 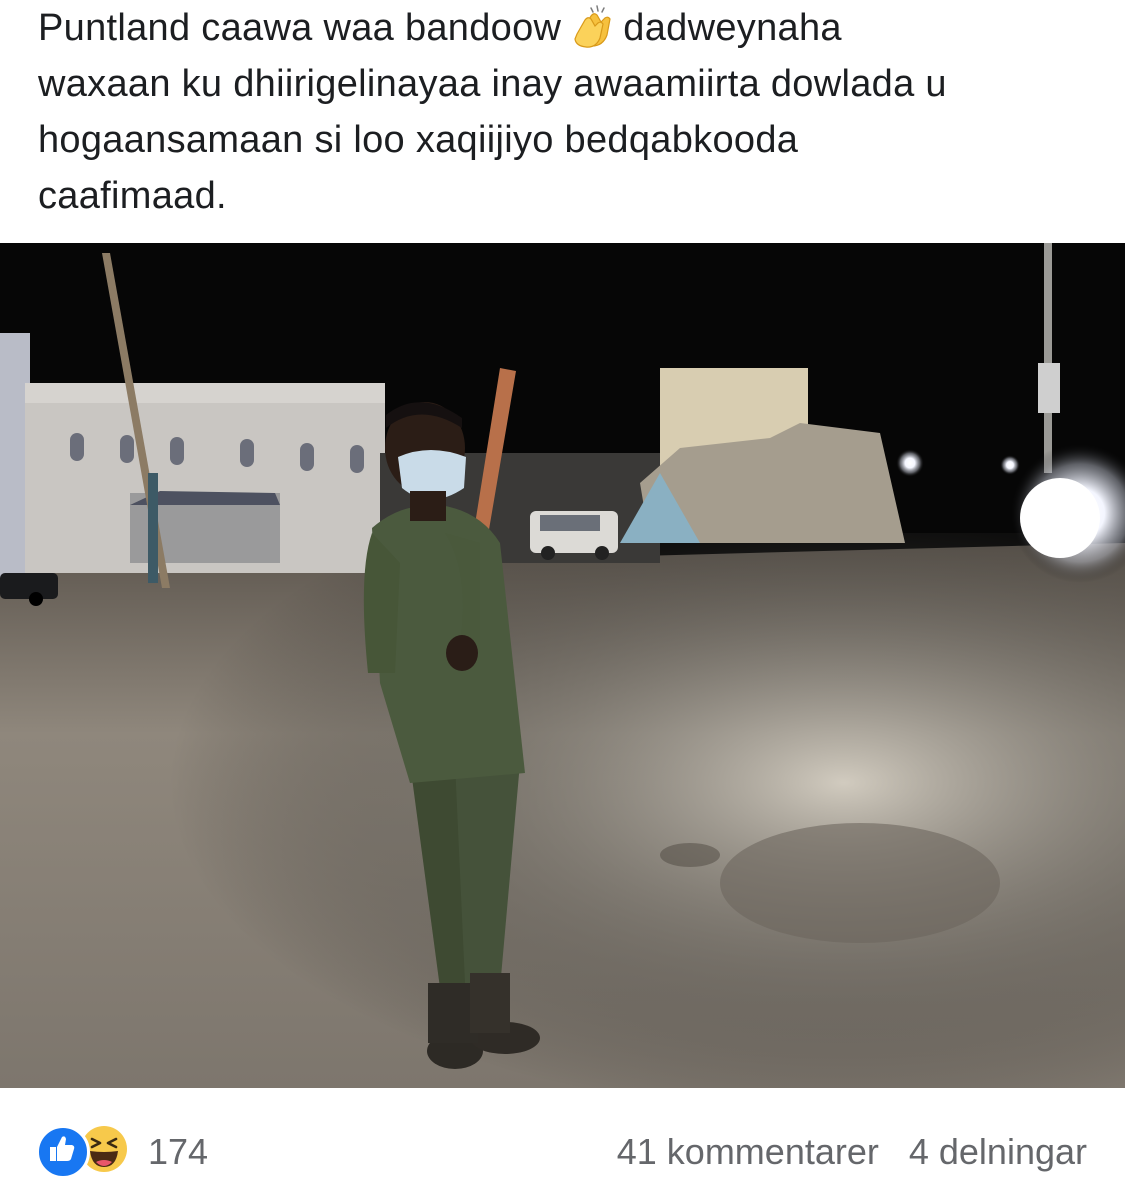 I want to click on reaction-count: 174, so click(x=178, y=1151).